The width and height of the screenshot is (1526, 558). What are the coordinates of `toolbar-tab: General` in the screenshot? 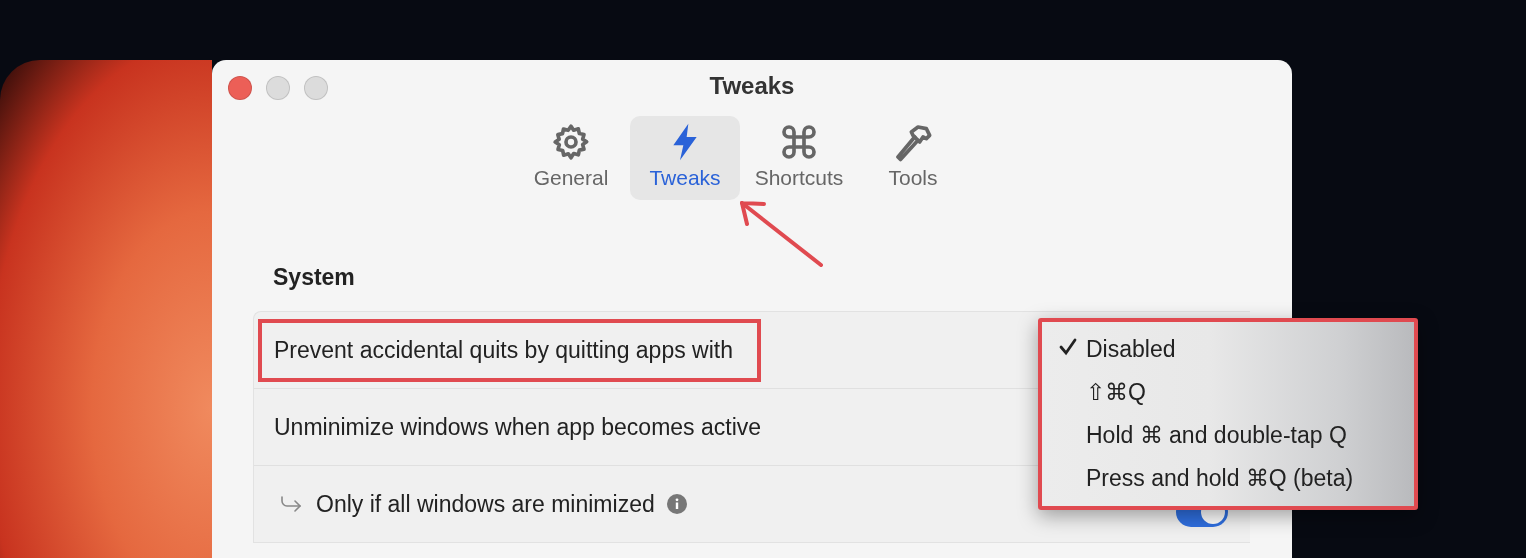 It's located at (571, 158).